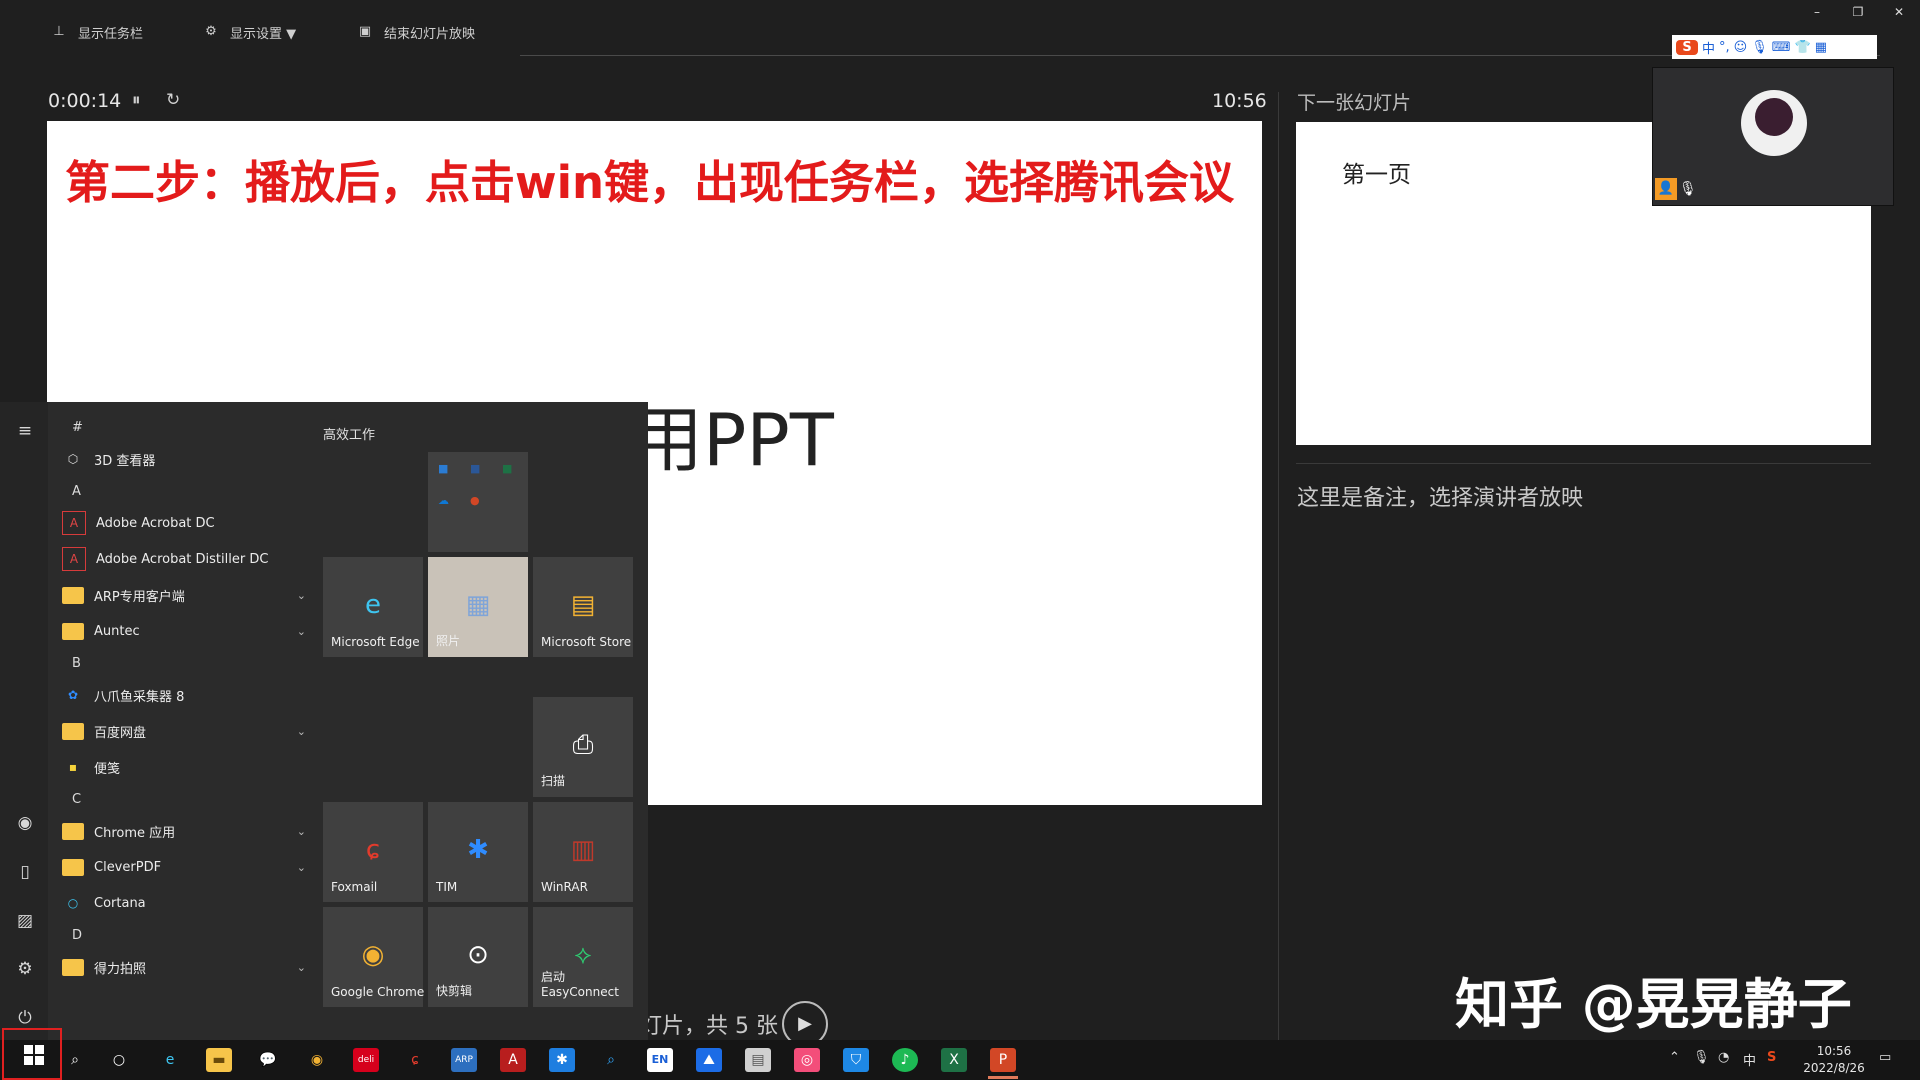  Describe the element at coordinates (562, 1060) in the screenshot. I see `tim-taskbar-icon: ✱` at that location.